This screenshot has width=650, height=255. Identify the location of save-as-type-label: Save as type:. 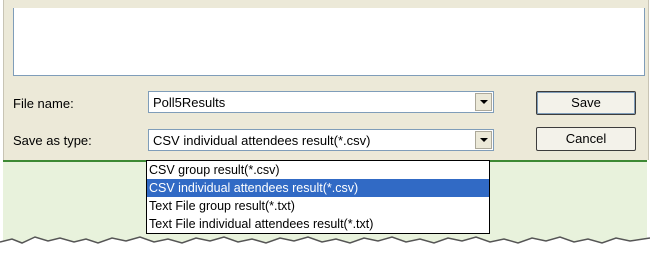
(52, 140).